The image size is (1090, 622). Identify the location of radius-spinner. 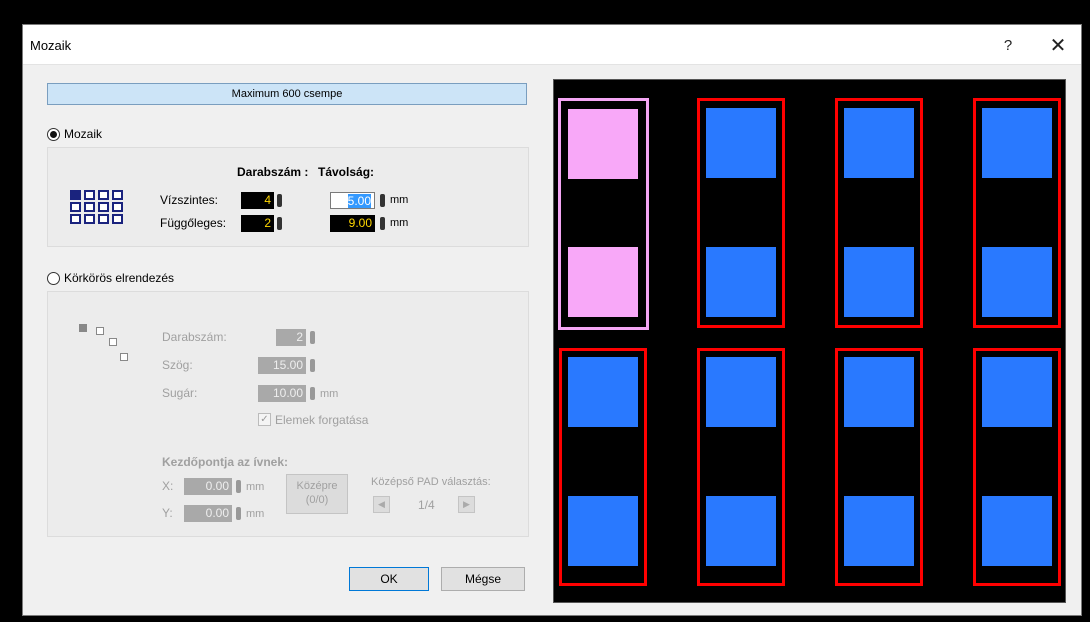
(312, 393).